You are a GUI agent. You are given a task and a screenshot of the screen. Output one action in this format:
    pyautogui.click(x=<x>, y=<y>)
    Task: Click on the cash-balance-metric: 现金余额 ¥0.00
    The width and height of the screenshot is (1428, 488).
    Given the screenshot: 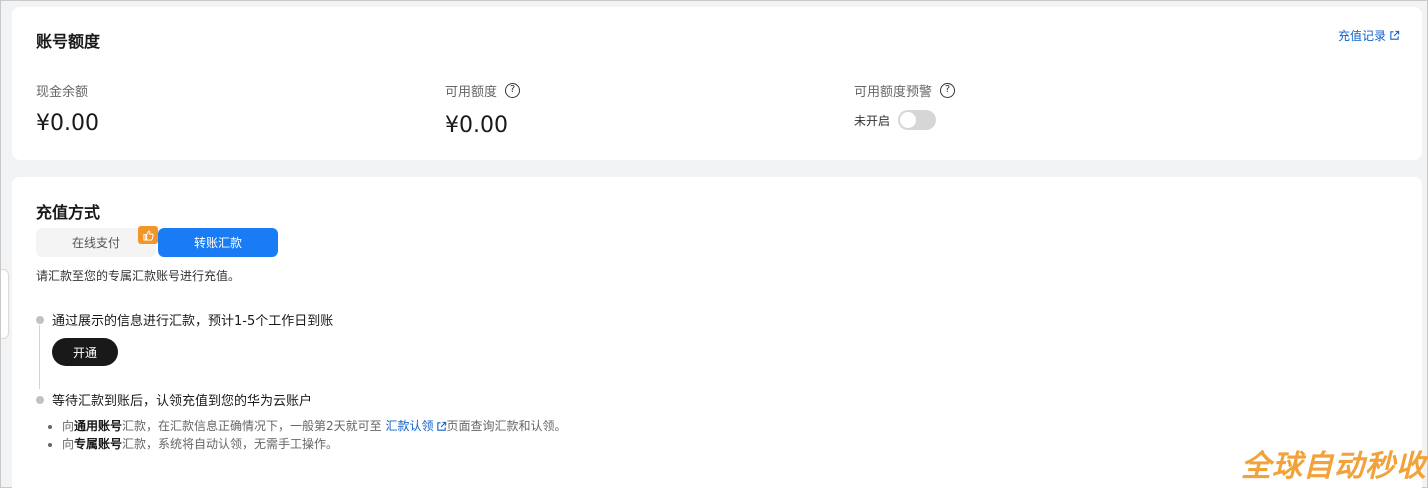 What is the action you would take?
    pyautogui.click(x=67, y=108)
    